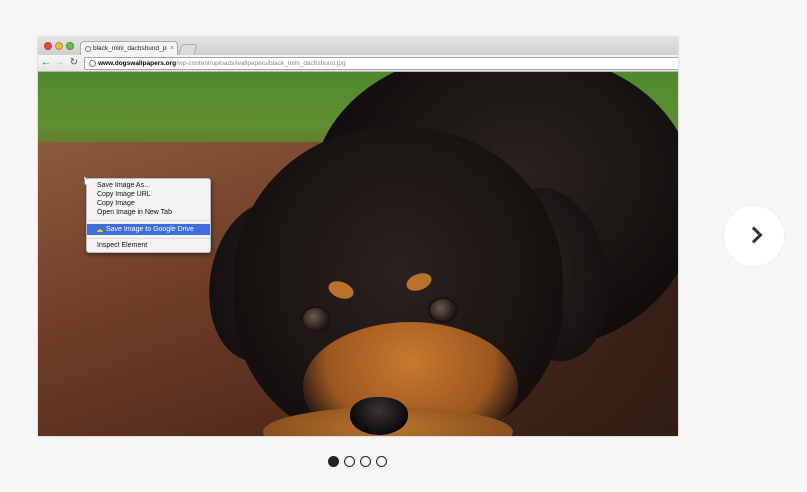 The height and width of the screenshot is (492, 807). Describe the element at coordinates (88, 49) in the screenshot. I see `page-favicon-icon` at that location.